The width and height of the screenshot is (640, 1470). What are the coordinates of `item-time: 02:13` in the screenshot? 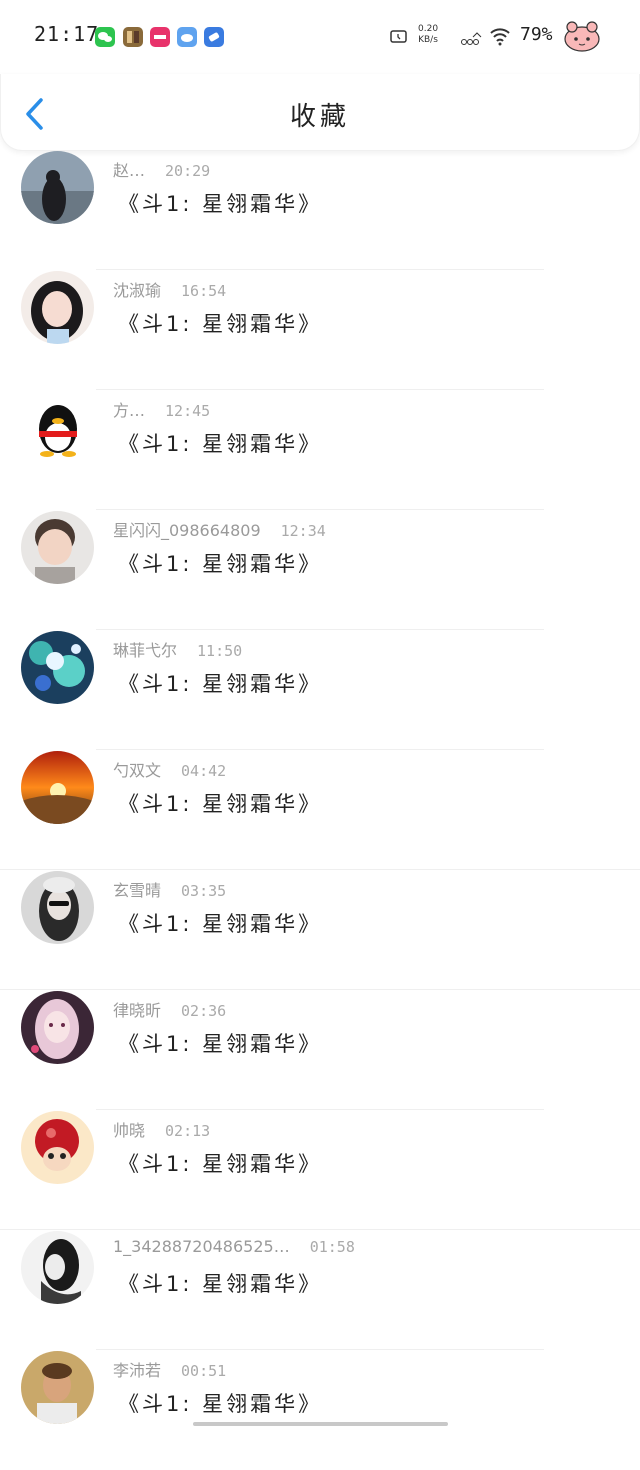 It's located at (188, 1131).